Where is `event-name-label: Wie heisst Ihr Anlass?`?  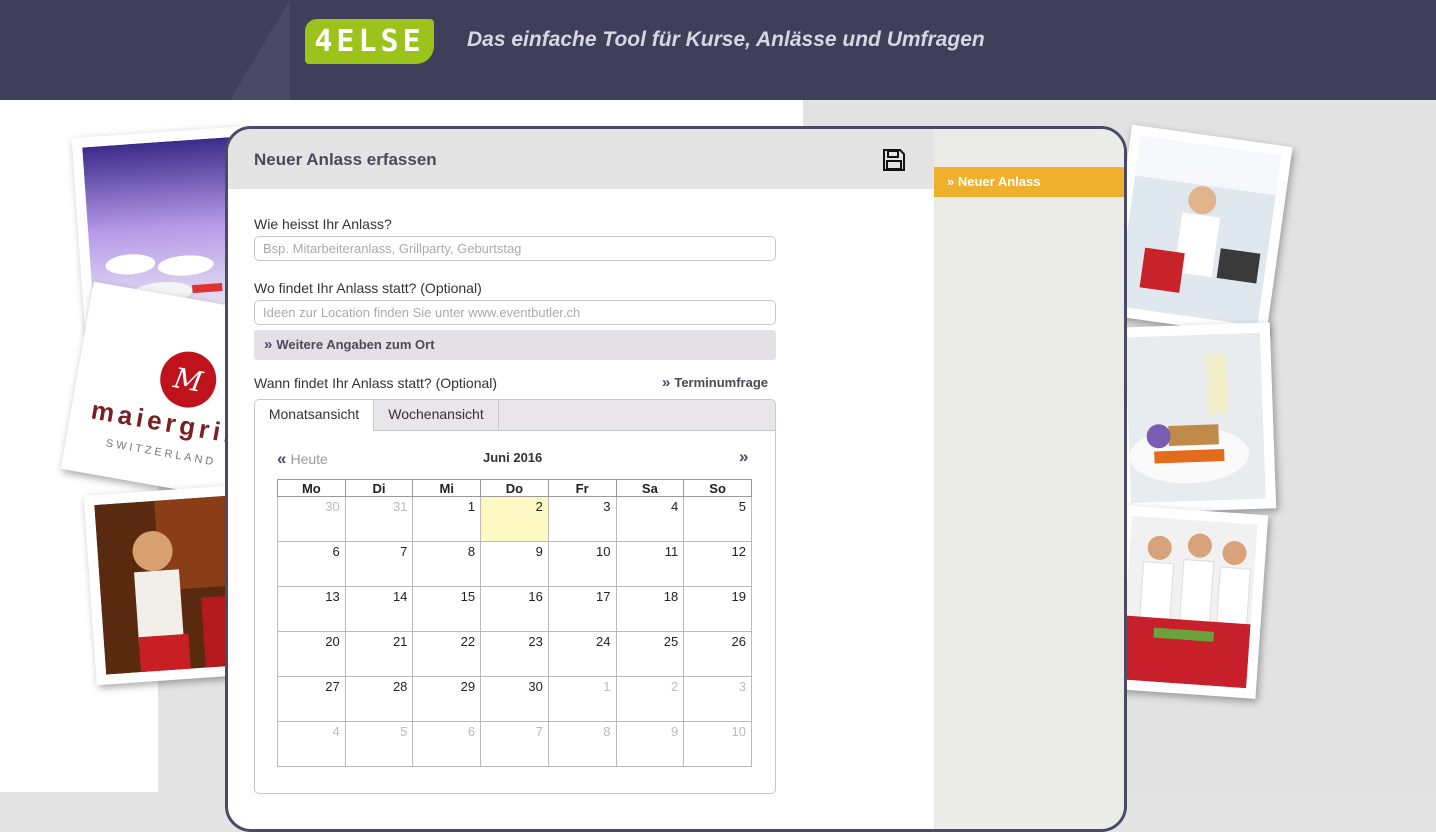
event-name-label: Wie heisst Ihr Anlass? is located at coordinates (323, 224).